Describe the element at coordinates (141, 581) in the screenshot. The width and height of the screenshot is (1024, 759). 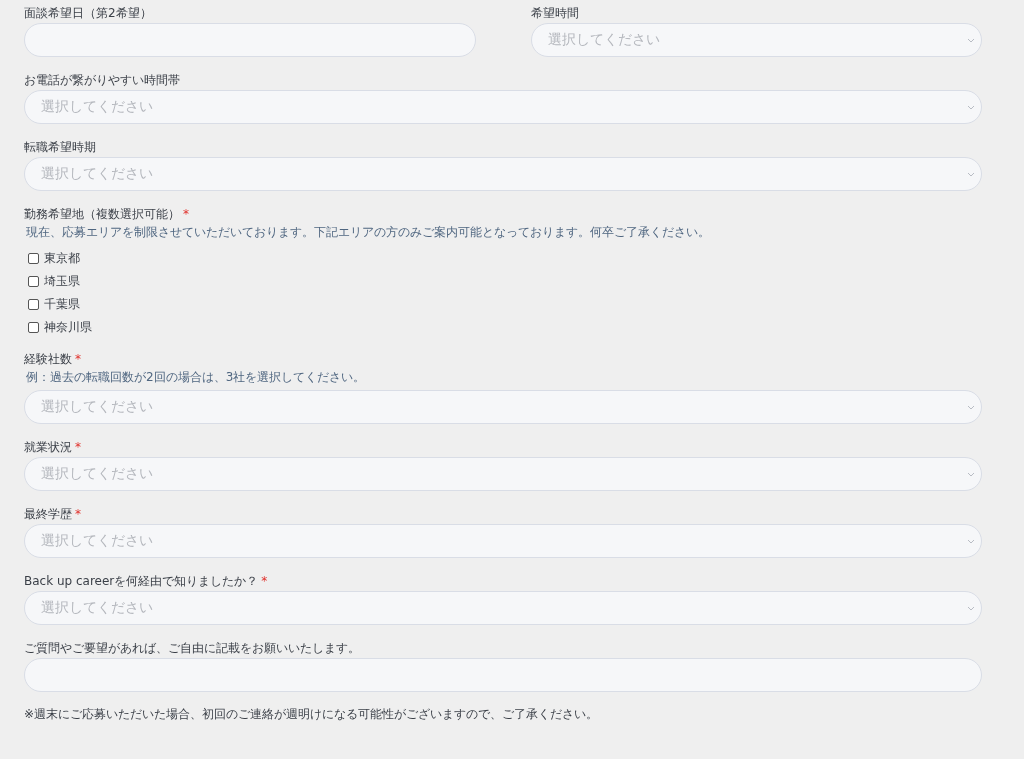
I see `field-label: Back up careerを何経由で知りましたか？` at that location.